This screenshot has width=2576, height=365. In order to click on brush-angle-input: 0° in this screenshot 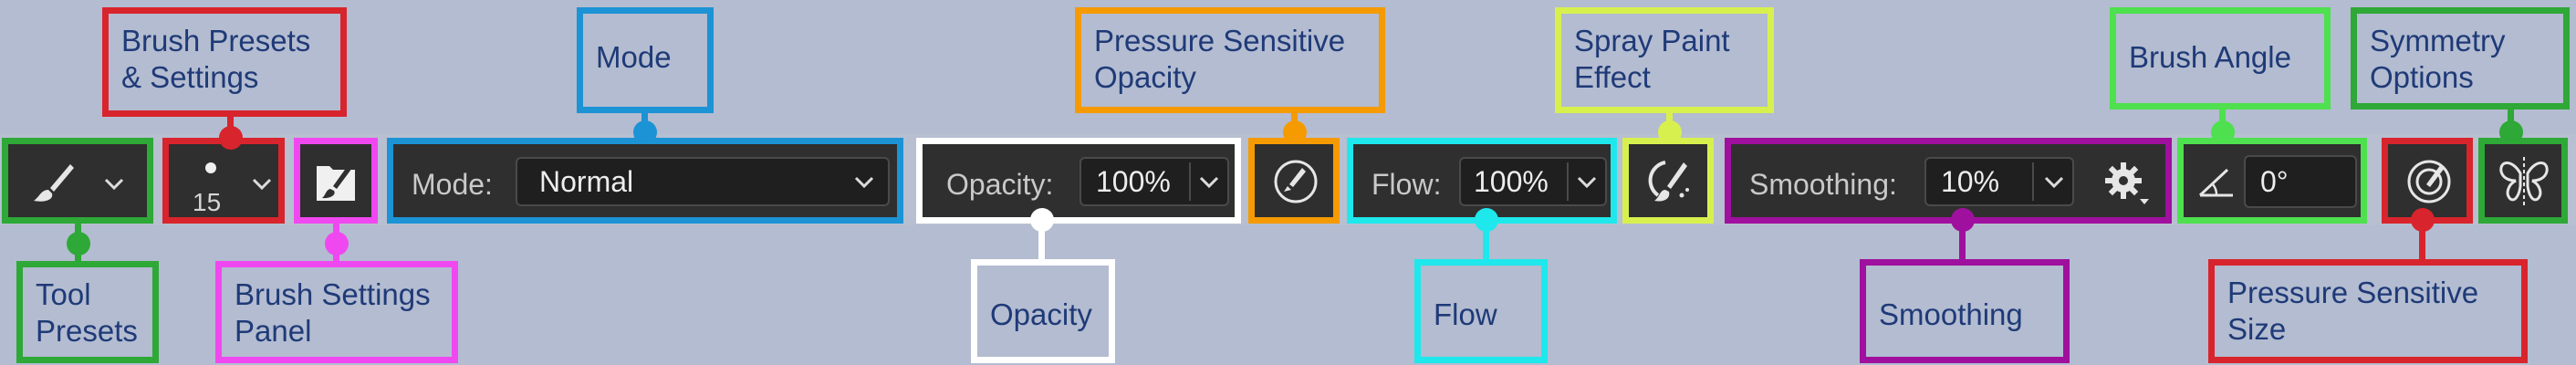, I will do `click(2300, 181)`.